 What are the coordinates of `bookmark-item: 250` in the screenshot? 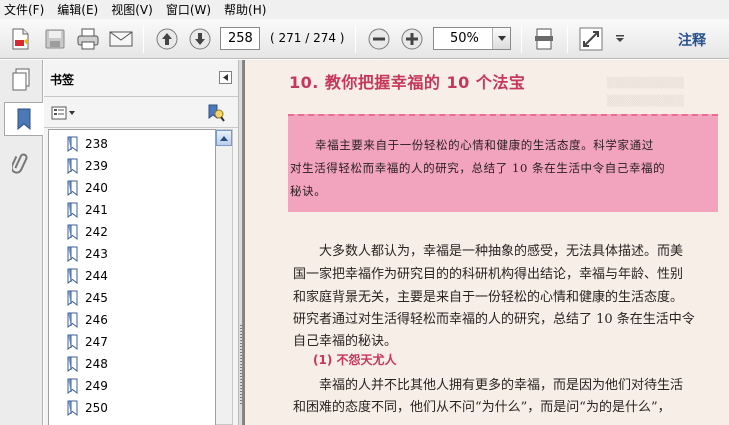 It's located at (87, 408).